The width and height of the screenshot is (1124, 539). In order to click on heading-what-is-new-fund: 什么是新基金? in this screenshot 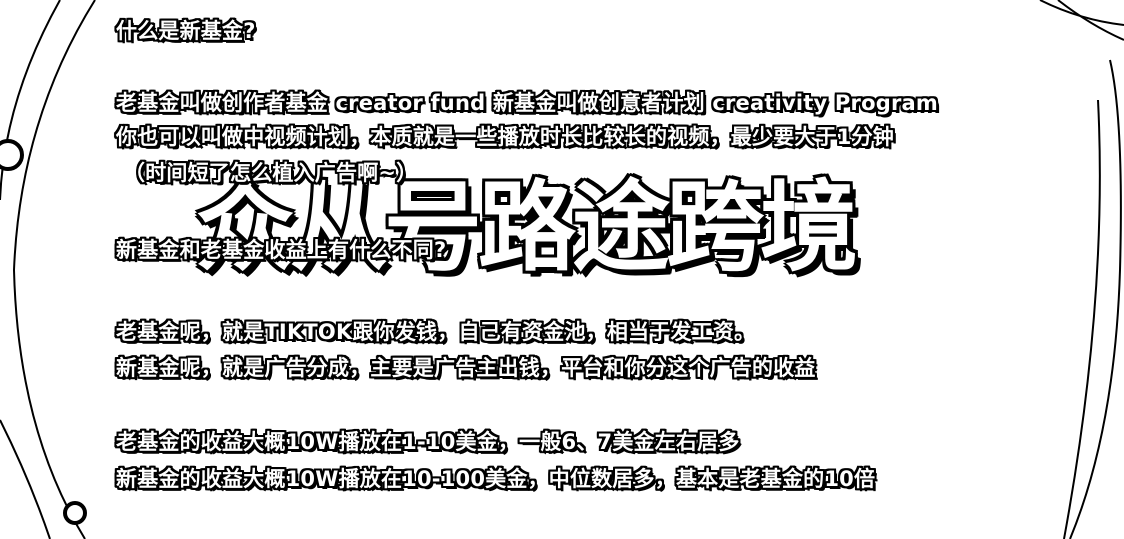, I will do `click(186, 31)`.